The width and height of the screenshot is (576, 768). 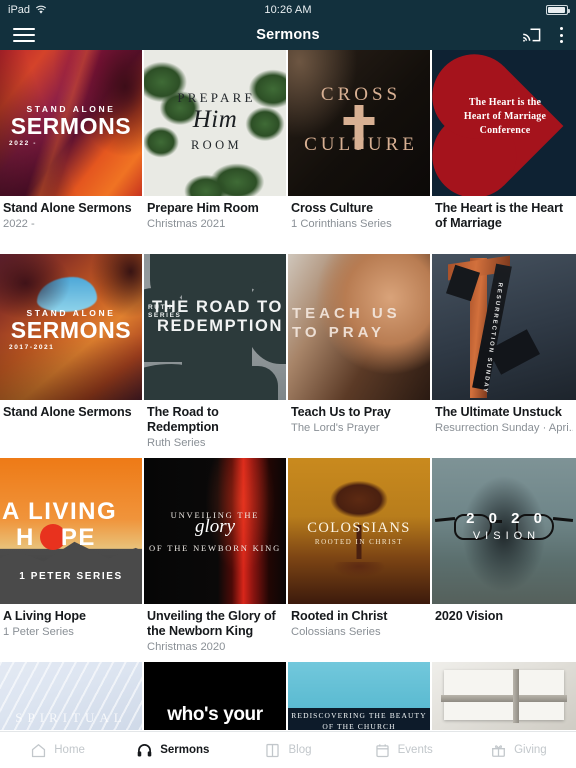 What do you see at coordinates (341, 224) in the screenshot?
I see `series-subtitle: 1 Corinthians Series` at bounding box center [341, 224].